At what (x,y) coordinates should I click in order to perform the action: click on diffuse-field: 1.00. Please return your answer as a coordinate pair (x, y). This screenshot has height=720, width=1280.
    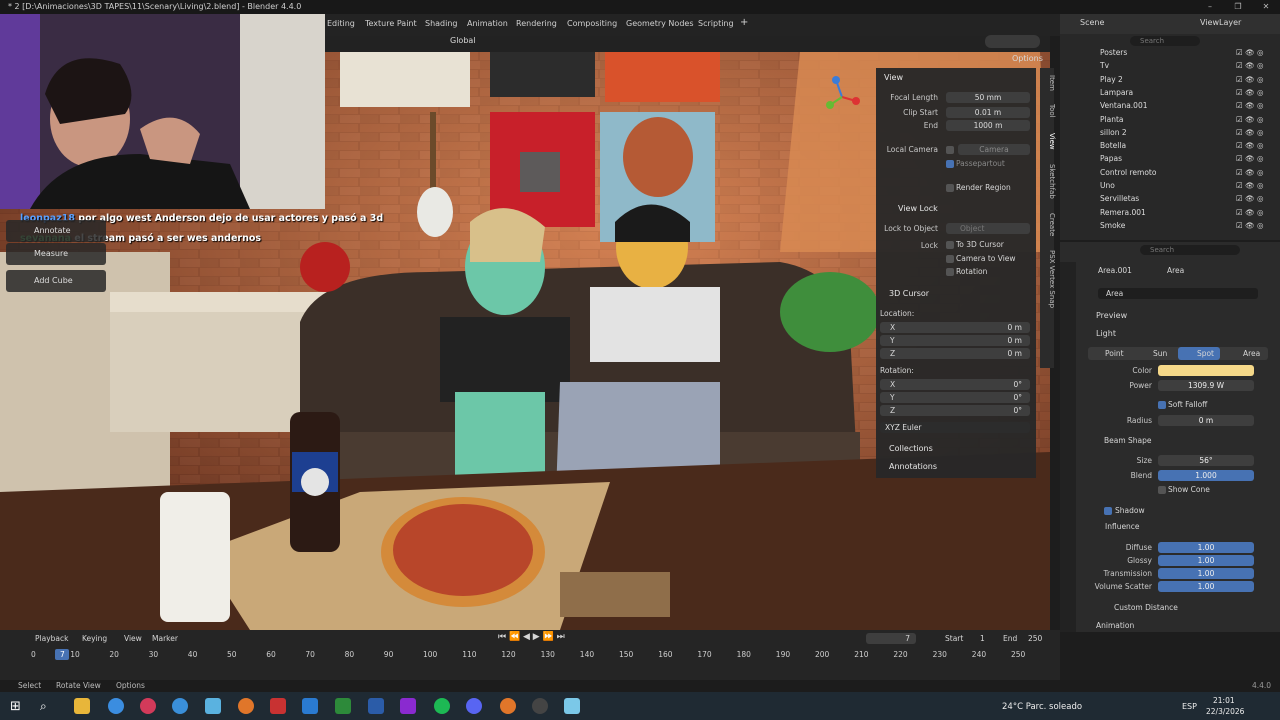
    Looking at the image, I should click on (1206, 547).